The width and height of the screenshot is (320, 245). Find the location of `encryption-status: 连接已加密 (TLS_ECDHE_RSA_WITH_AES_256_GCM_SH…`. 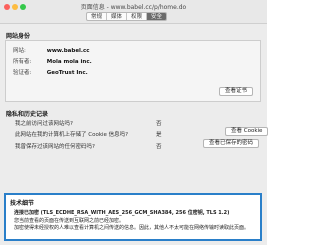

encryption-status: 连接已加密 (TLS_ECDHE_RSA_WITH_AES_256_GCM_SH… is located at coordinates (121, 212).